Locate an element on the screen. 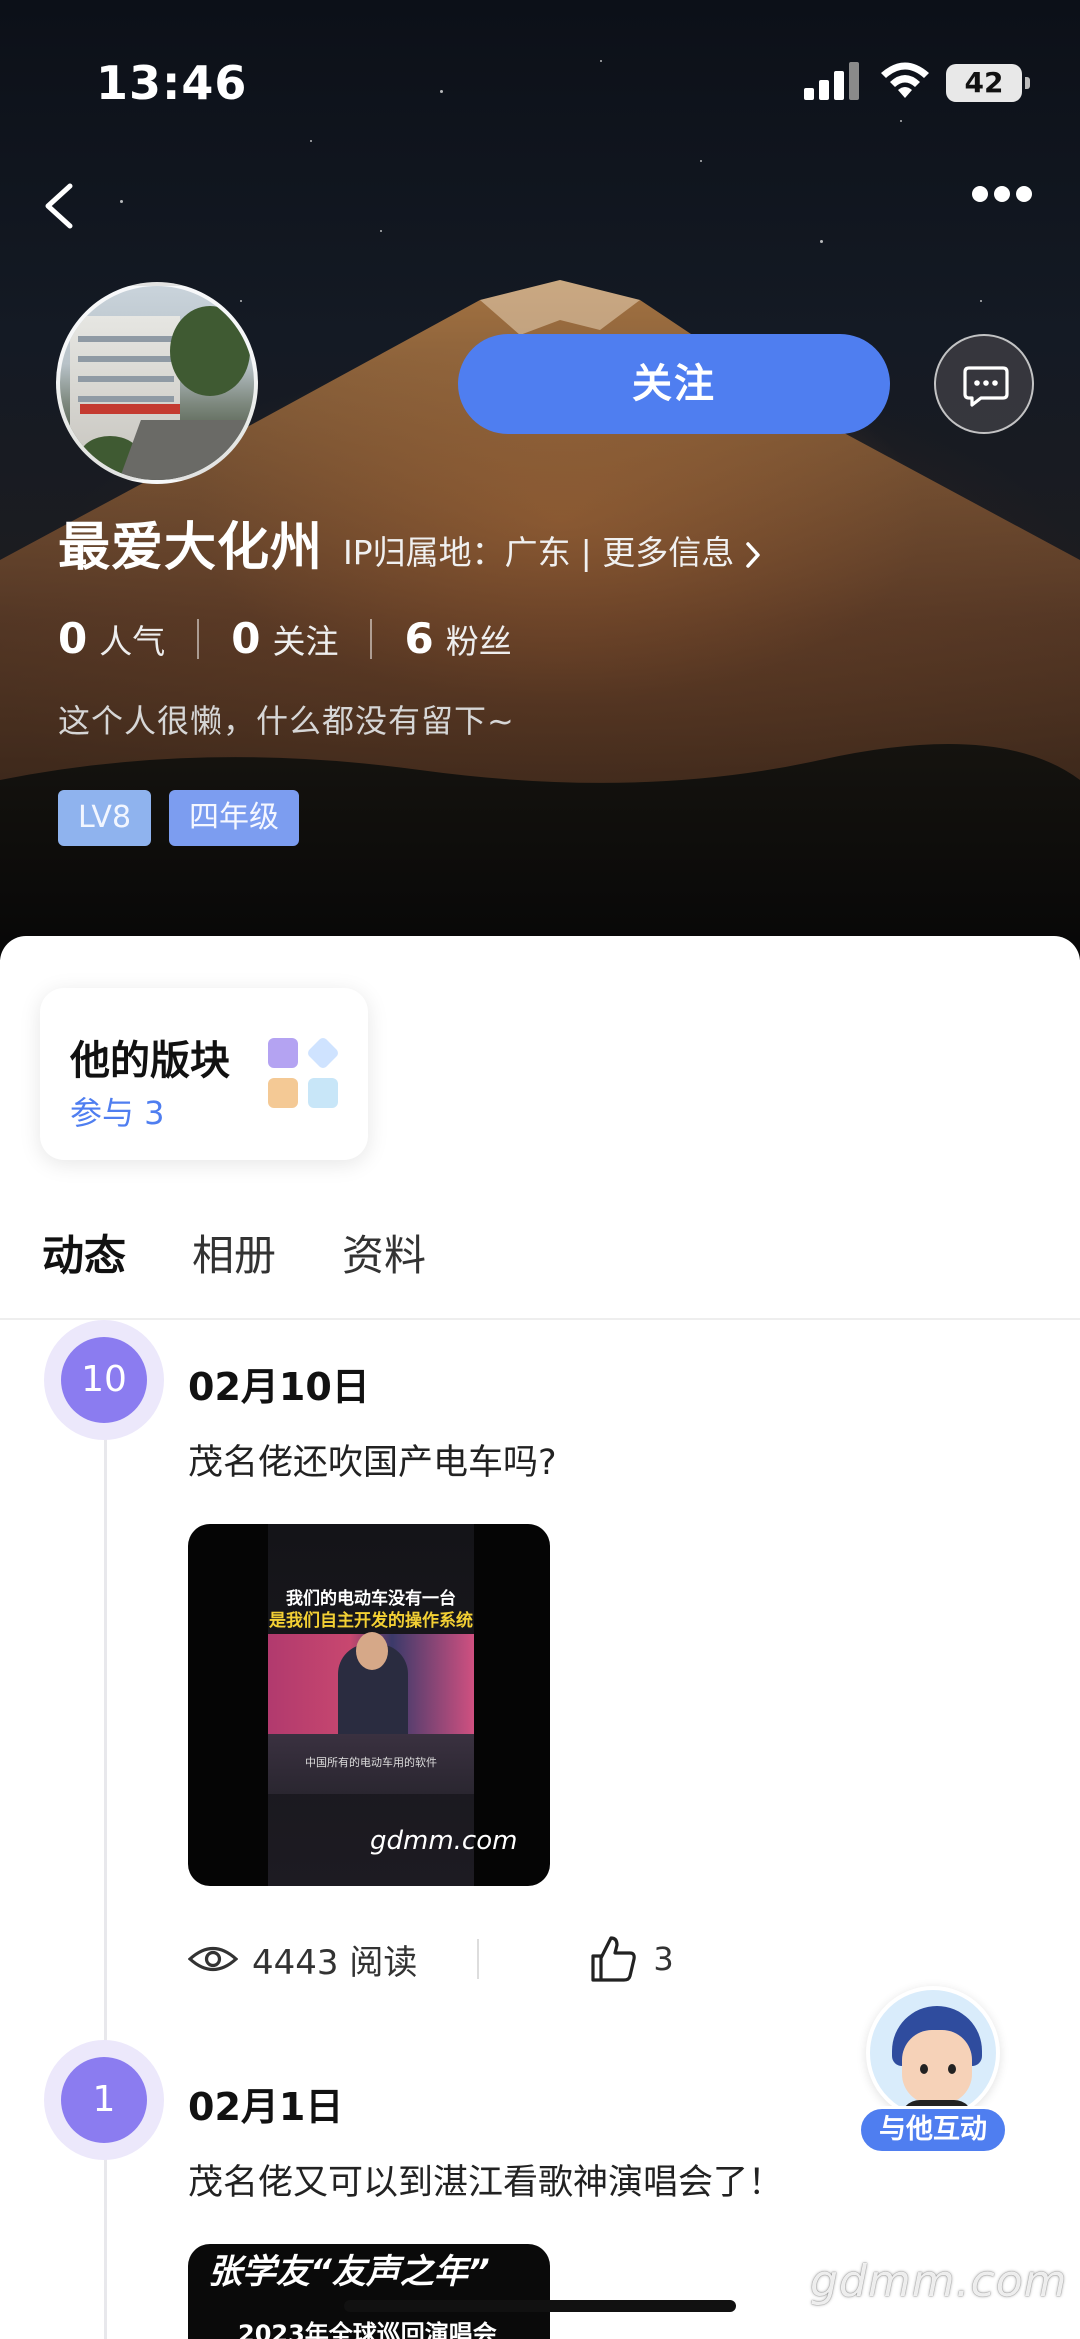 Image resolution: width=1080 pixels, height=2339 pixels. post-date: 02月1日 is located at coordinates (266, 2107).